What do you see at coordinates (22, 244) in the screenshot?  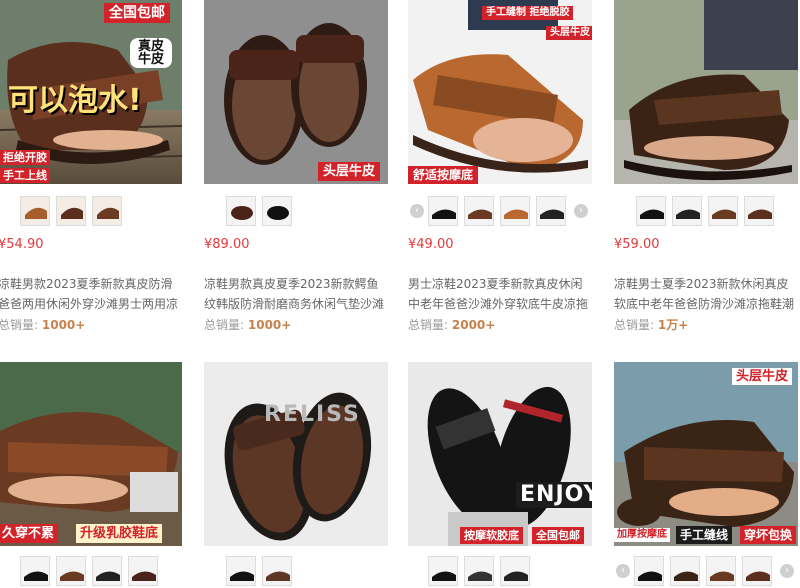 I see `product-price: ¥54.90` at bounding box center [22, 244].